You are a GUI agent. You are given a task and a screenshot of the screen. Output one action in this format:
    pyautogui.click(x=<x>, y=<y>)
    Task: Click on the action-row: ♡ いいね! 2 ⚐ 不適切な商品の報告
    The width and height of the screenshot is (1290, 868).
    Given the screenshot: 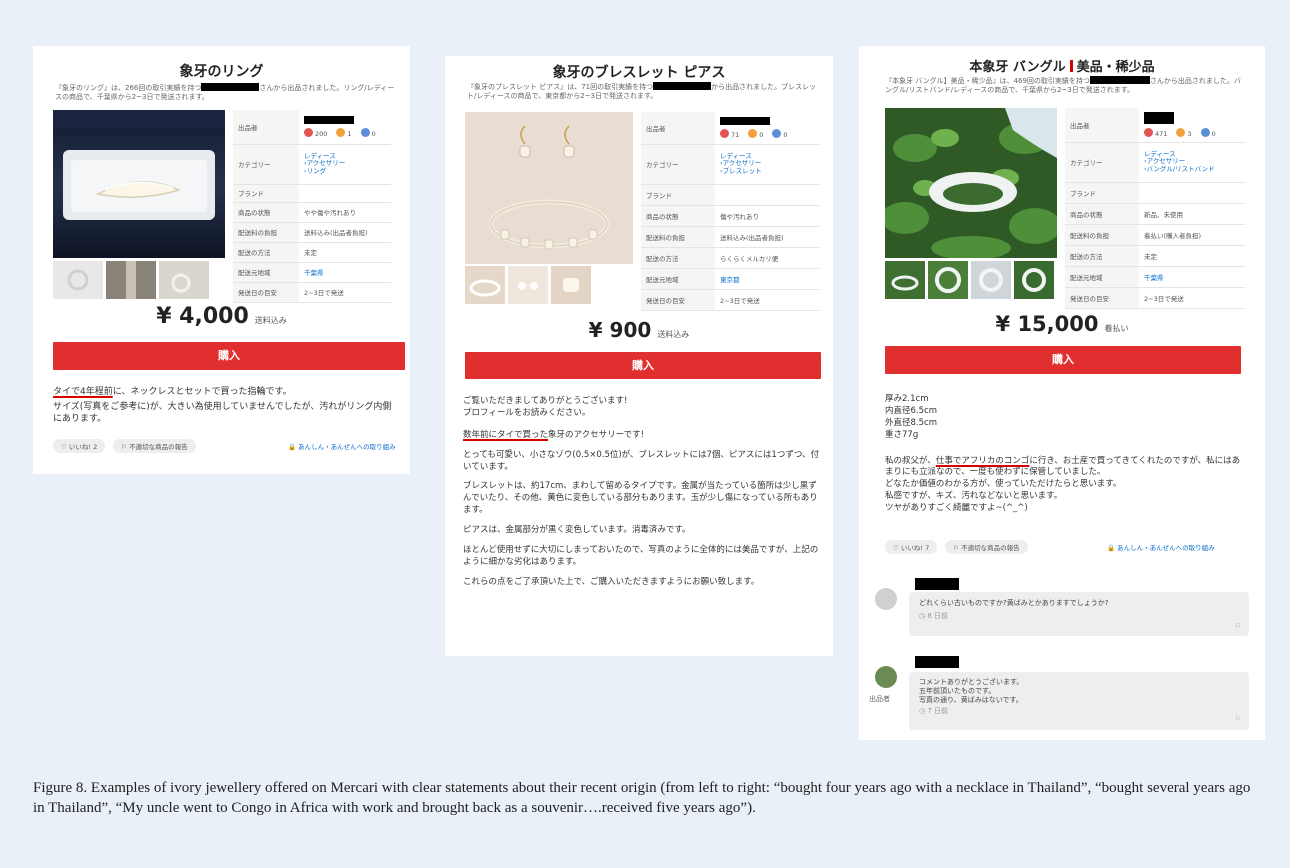 What is the action you would take?
    pyautogui.click(x=124, y=446)
    